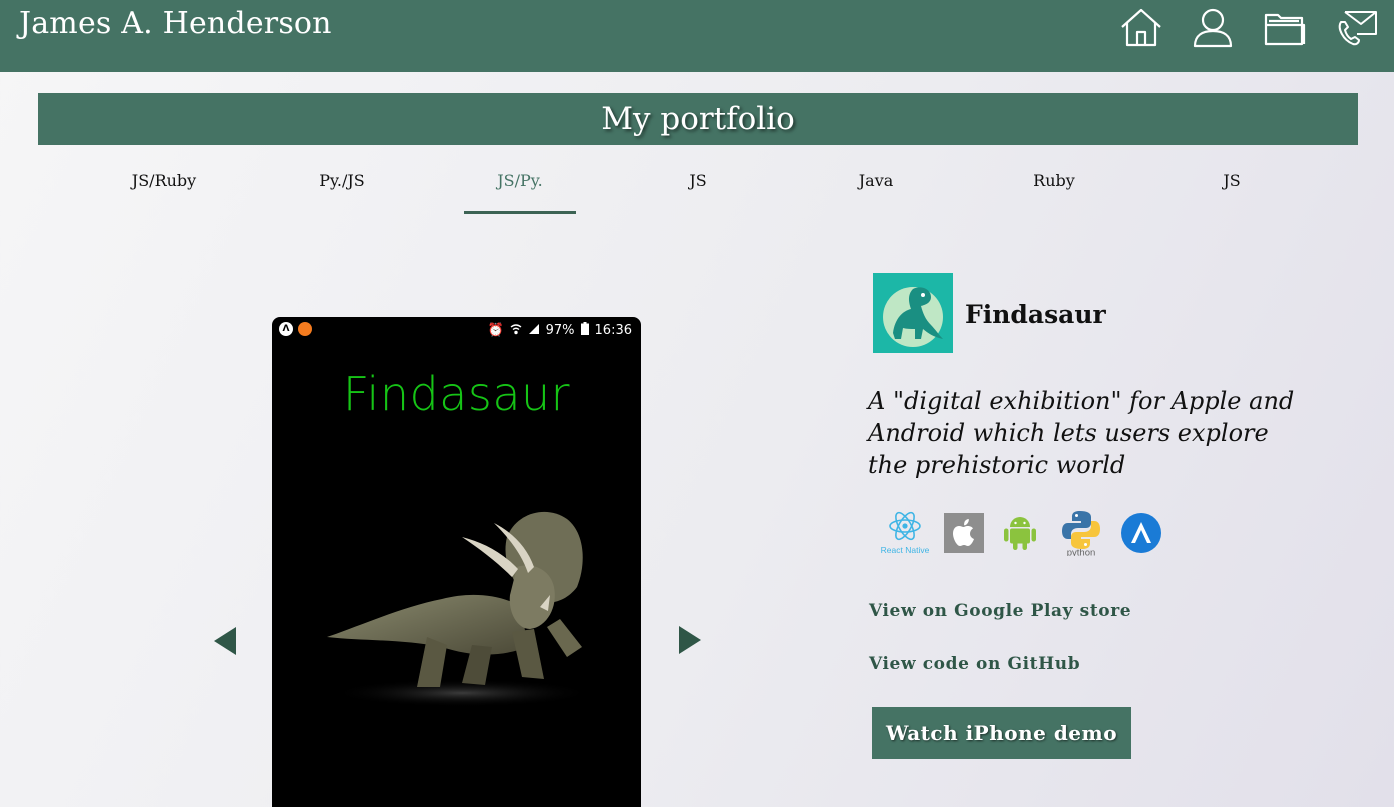 The height and width of the screenshot is (807, 1394). Describe the element at coordinates (560, 330) in the screenshot. I see `battery-level: 97%` at that location.